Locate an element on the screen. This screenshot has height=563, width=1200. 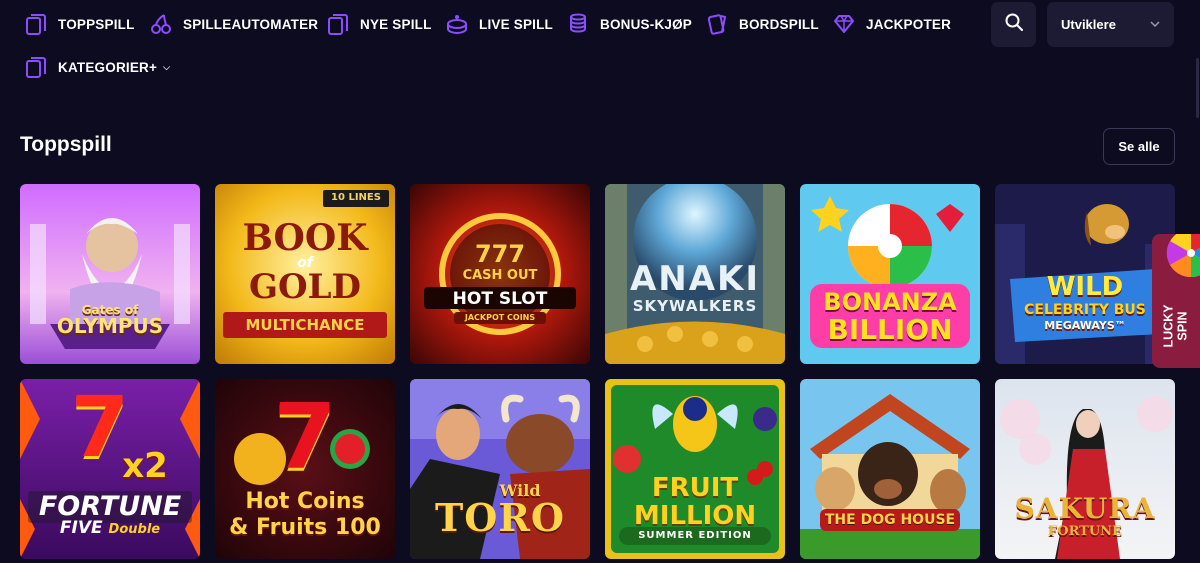
chevron-down-icon: ⌵ is located at coordinates (167, 66).